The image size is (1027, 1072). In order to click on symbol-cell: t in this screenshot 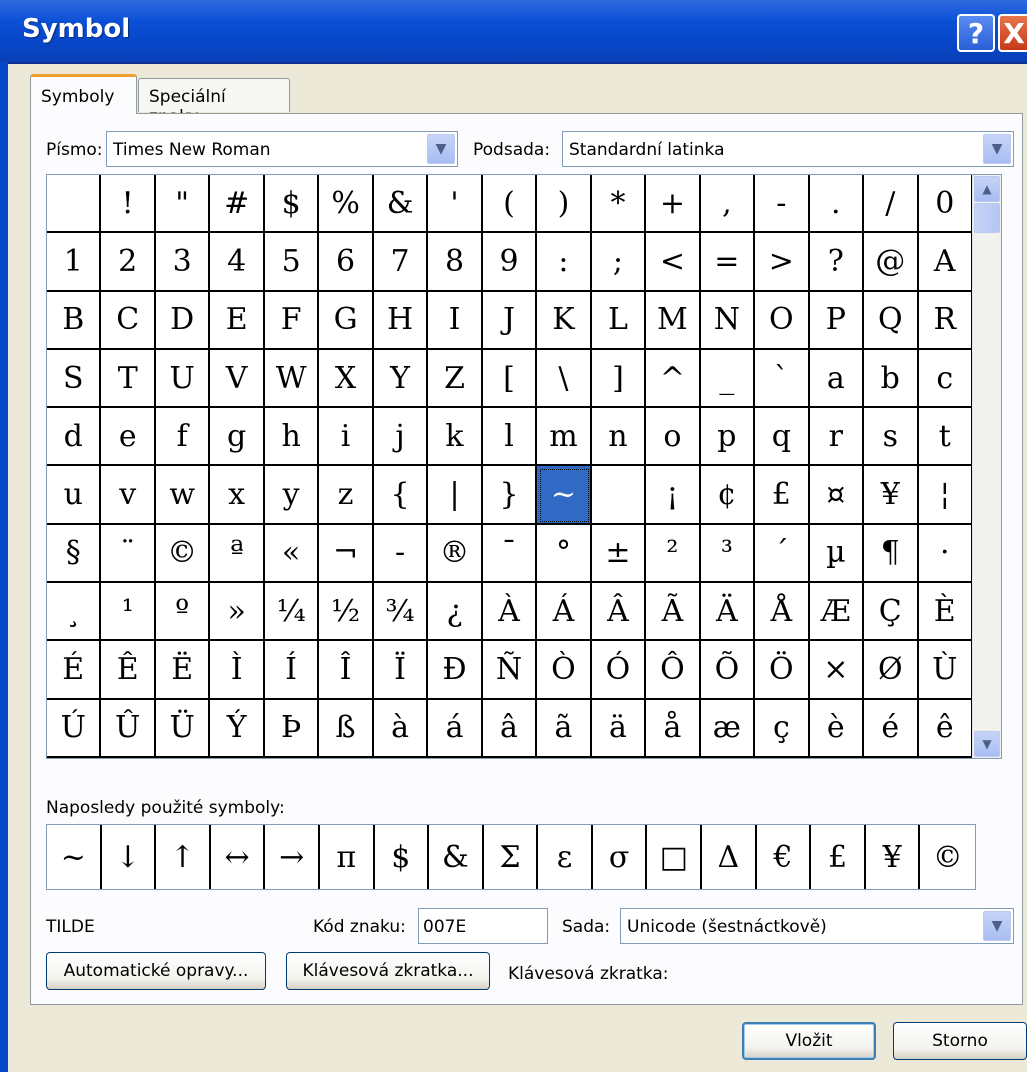, I will do `click(945, 437)`.